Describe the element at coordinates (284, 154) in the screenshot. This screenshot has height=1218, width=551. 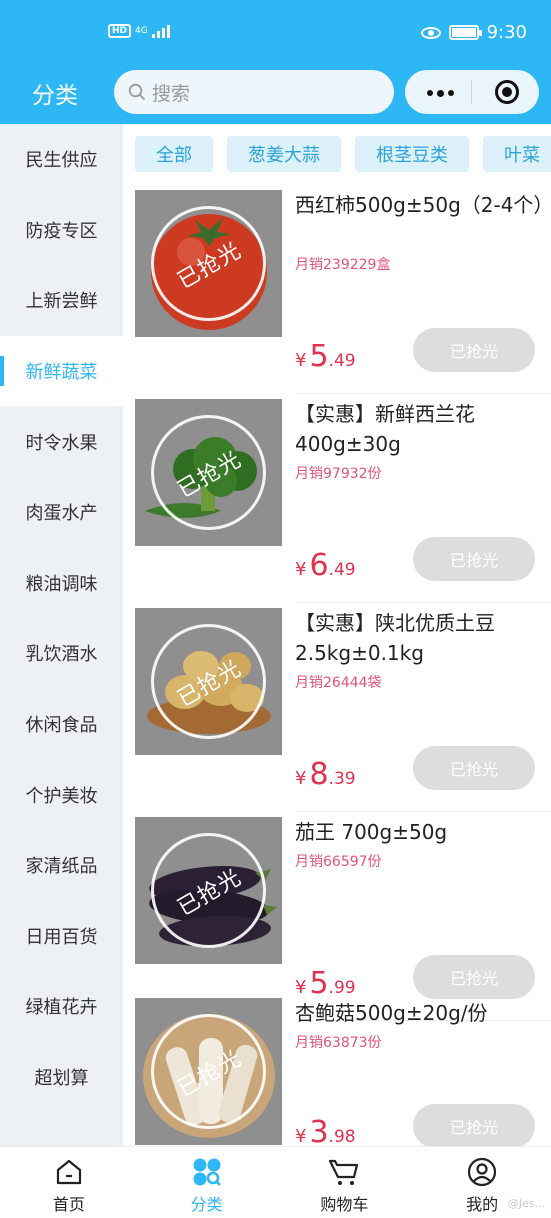
I see `chip-aromatics: 葱姜大蒜` at that location.